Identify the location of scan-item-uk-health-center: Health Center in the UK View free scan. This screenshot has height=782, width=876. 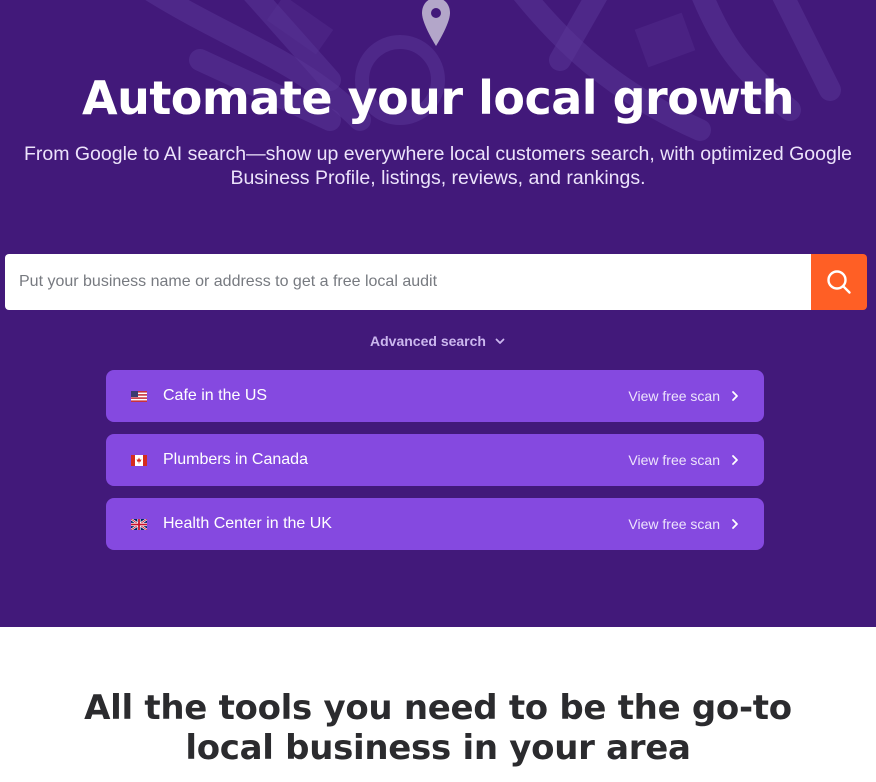
(435, 524).